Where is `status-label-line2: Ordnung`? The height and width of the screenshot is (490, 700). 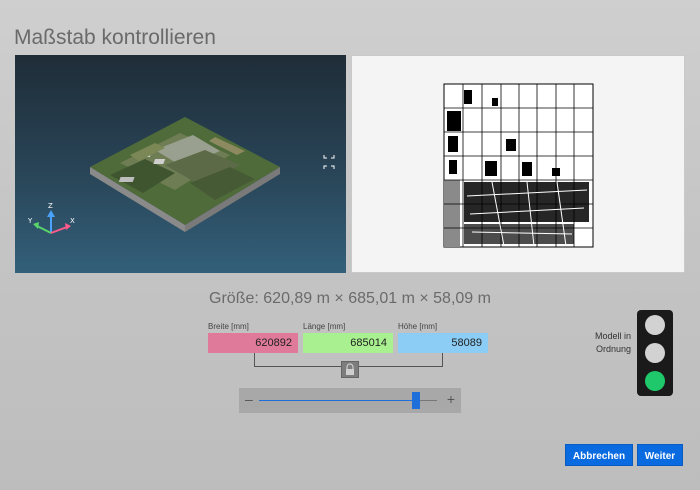 status-label-line2: Ordnung is located at coordinates (613, 349).